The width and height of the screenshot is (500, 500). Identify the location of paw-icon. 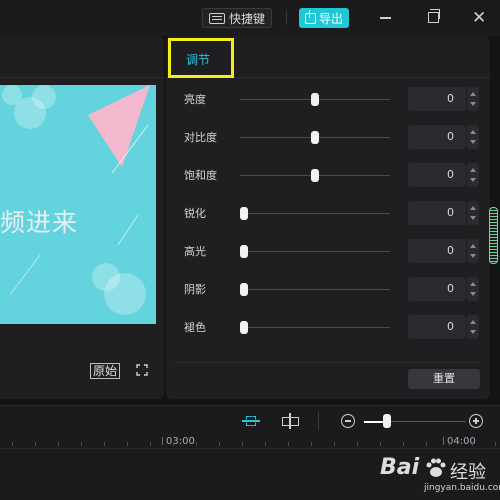
(436, 467).